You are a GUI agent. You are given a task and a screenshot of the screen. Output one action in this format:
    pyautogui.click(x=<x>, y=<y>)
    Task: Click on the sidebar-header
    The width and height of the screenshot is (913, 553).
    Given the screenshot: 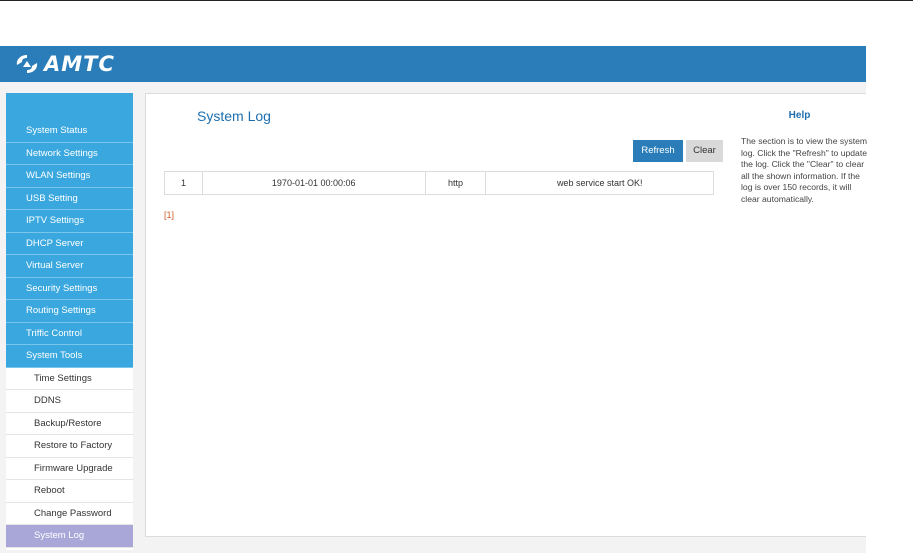 What is the action you would take?
    pyautogui.click(x=69, y=106)
    